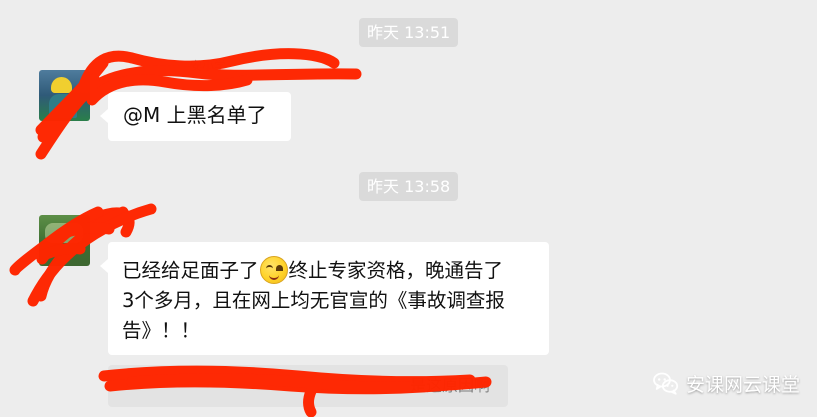 This screenshot has height=417, width=817. What do you see at coordinates (161, 330) in the screenshot?
I see `message-line: 告》！！` at bounding box center [161, 330].